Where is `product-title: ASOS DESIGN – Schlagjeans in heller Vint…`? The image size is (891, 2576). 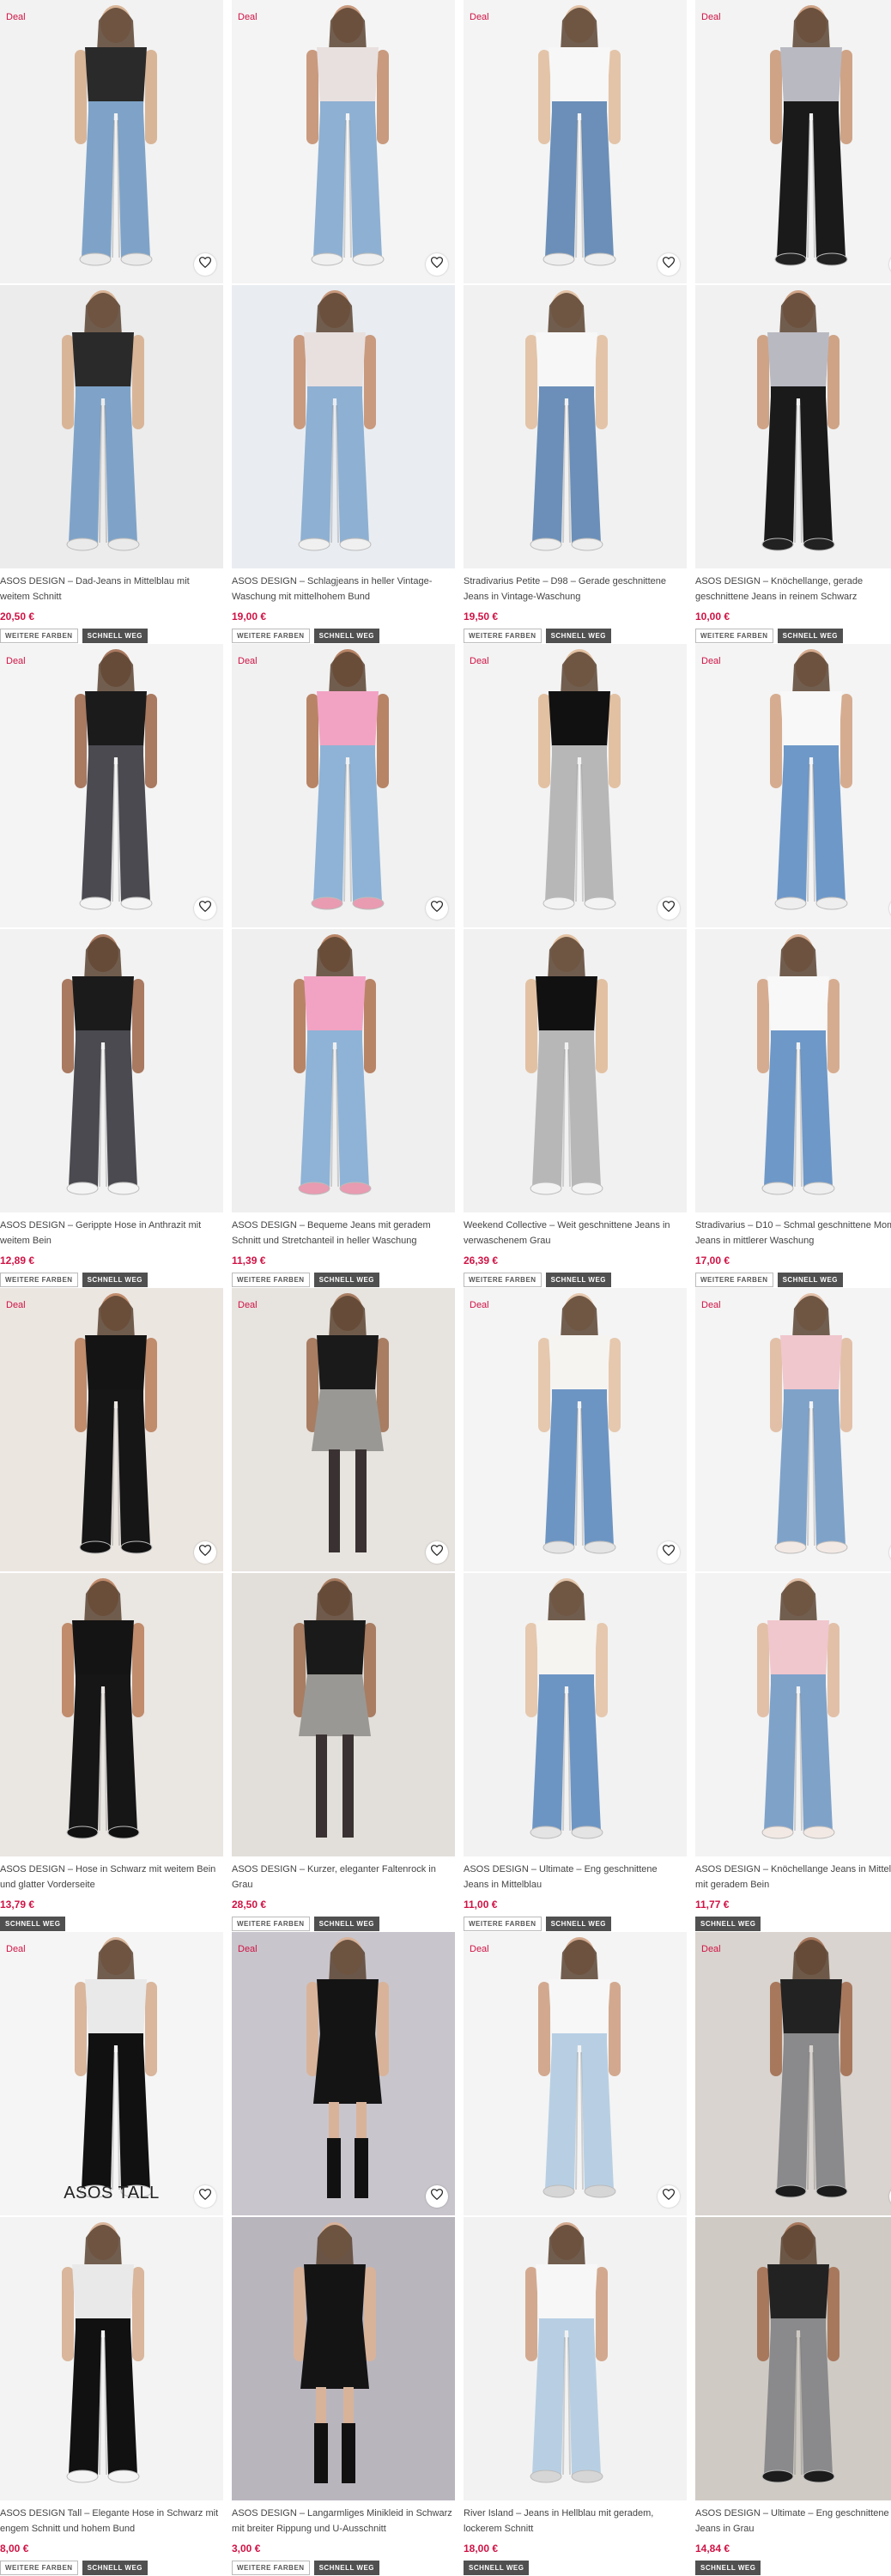
product-title: ASOS DESIGN – Schlagjeans in heller Vint… is located at coordinates (342, 590).